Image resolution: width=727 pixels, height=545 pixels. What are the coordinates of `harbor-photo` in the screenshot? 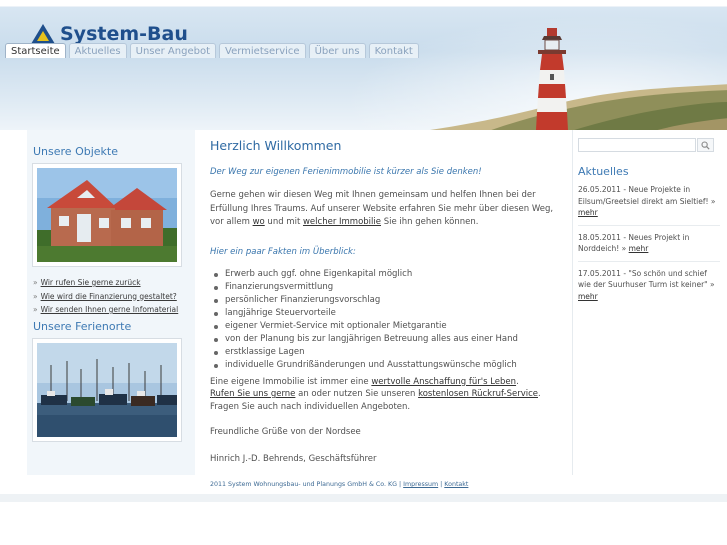 It's located at (107, 390).